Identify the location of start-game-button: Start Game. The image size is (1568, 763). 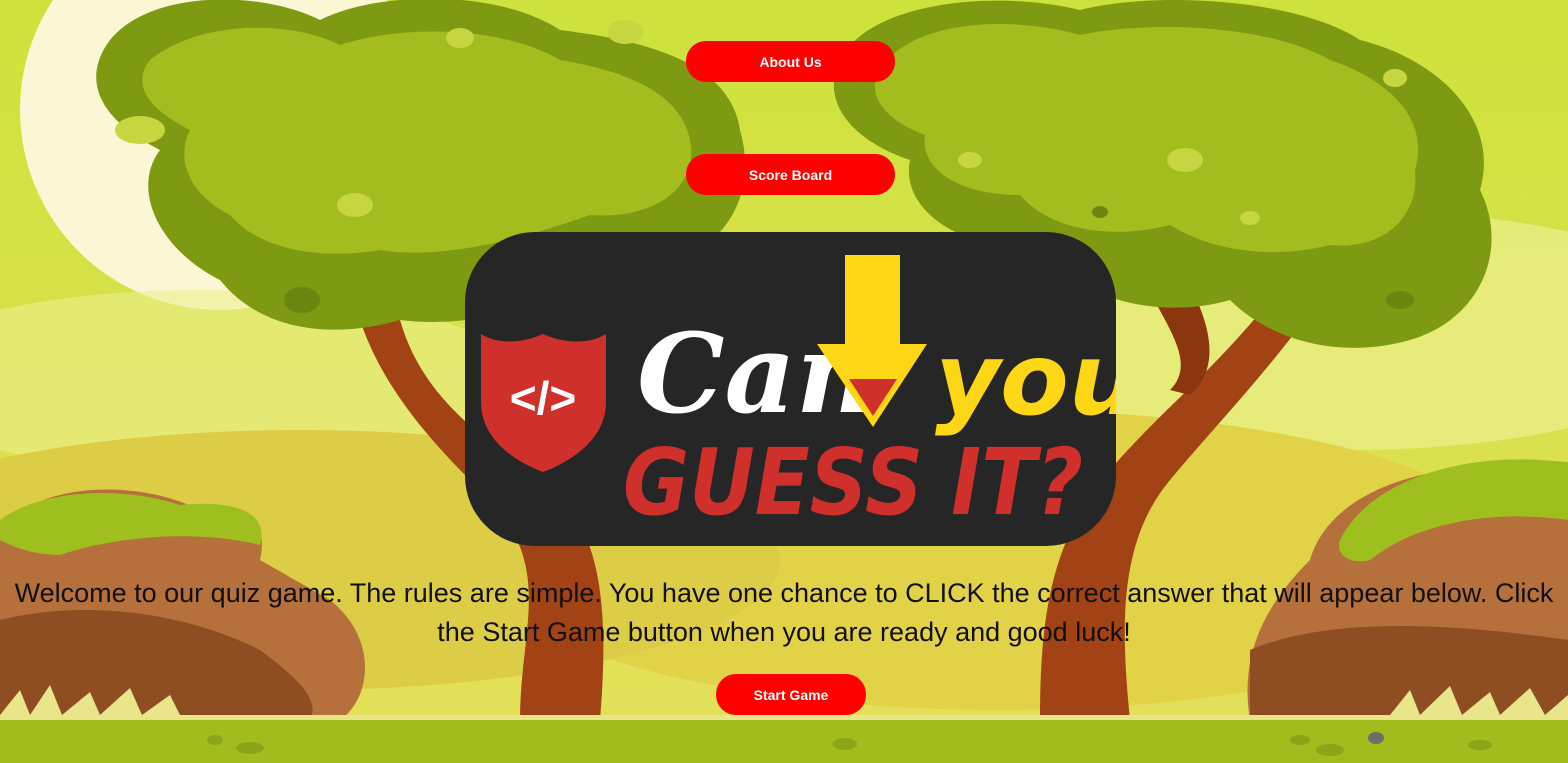
(791, 694).